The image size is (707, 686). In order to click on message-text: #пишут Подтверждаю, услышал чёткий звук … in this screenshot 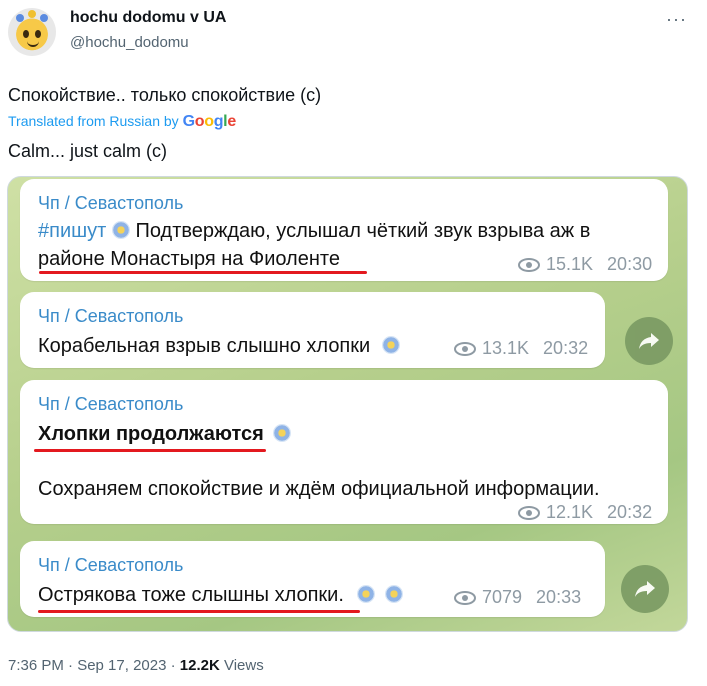, I will do `click(314, 231)`.